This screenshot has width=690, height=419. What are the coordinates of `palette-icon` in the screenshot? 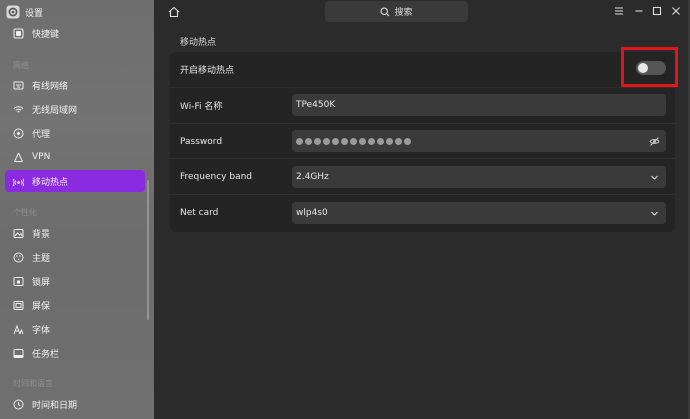 It's located at (18, 257).